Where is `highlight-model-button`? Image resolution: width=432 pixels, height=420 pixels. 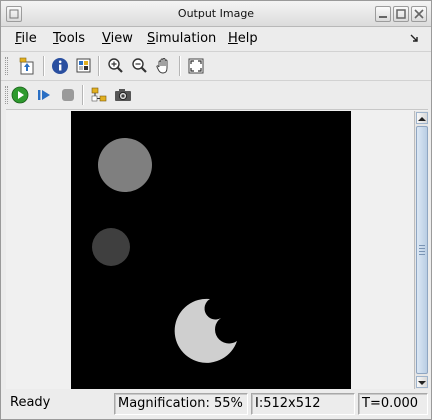 highlight-model-button is located at coordinates (99, 95).